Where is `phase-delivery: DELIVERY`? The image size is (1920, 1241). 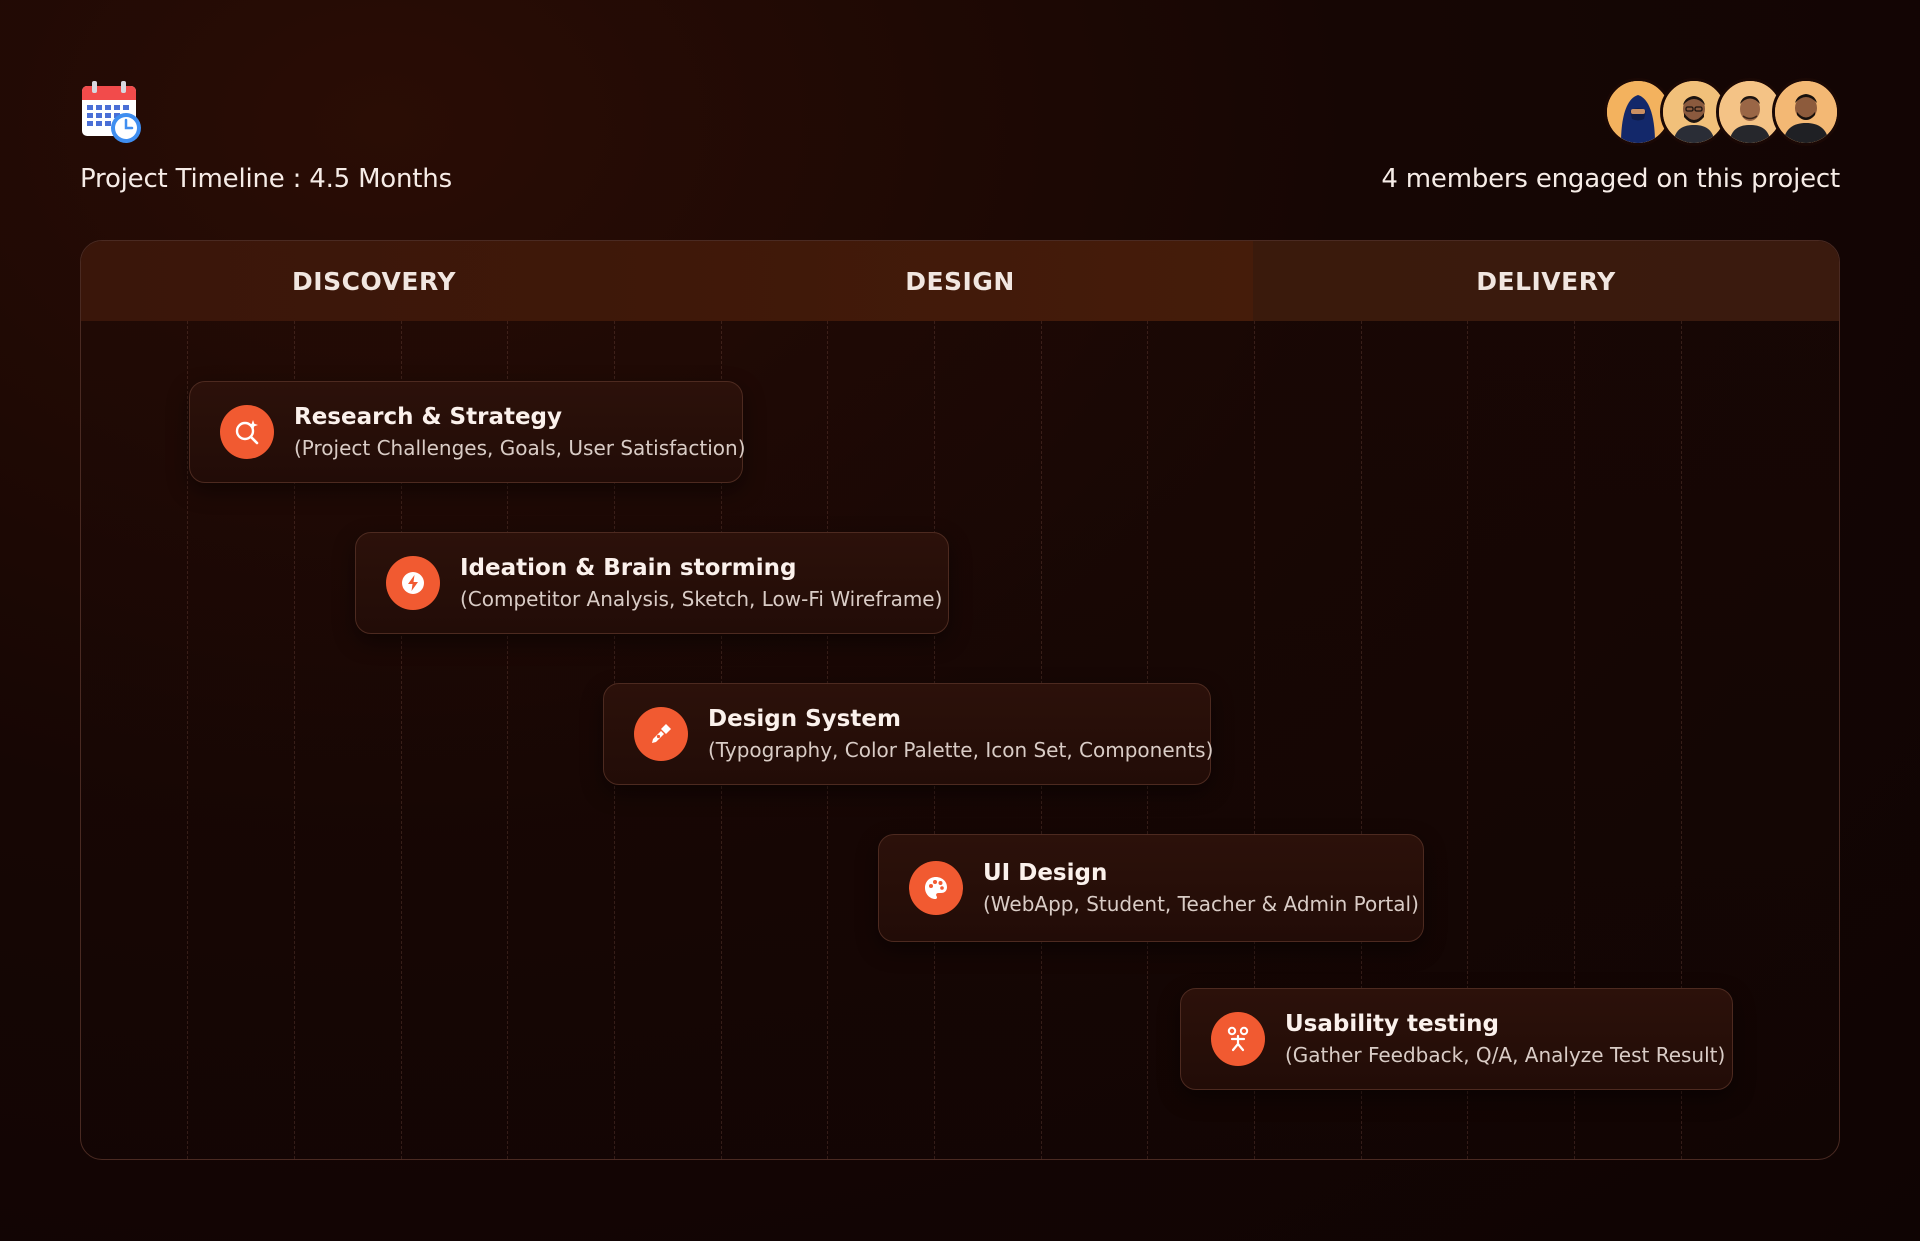
phase-delivery: DELIVERY is located at coordinates (1546, 281).